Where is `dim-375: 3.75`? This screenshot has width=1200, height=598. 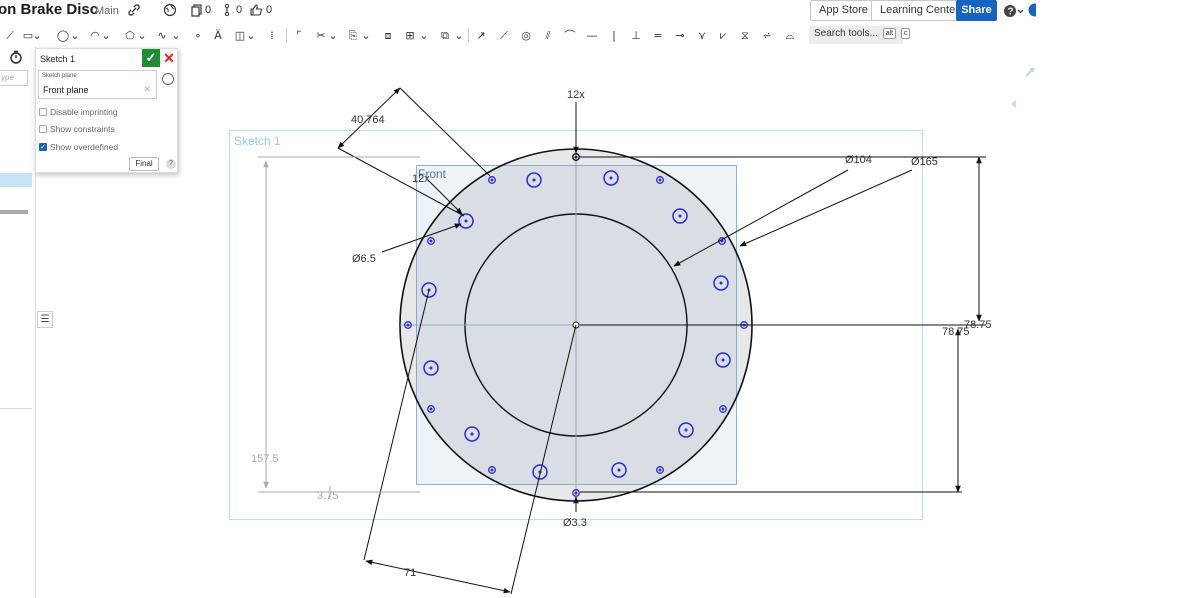 dim-375: 3.75 is located at coordinates (327, 496).